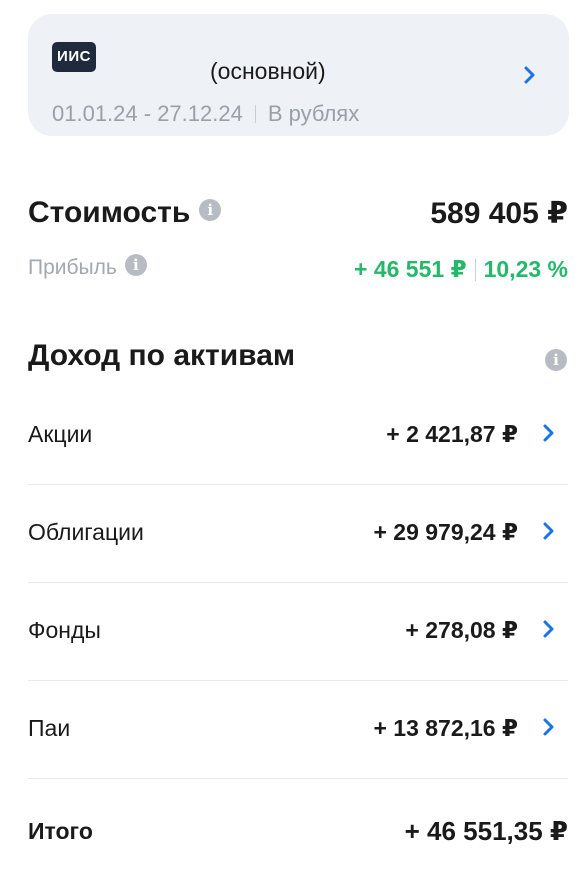 This screenshot has width=586, height=872. I want to click on row-value: + 29 979,24 ₽, so click(445, 532).